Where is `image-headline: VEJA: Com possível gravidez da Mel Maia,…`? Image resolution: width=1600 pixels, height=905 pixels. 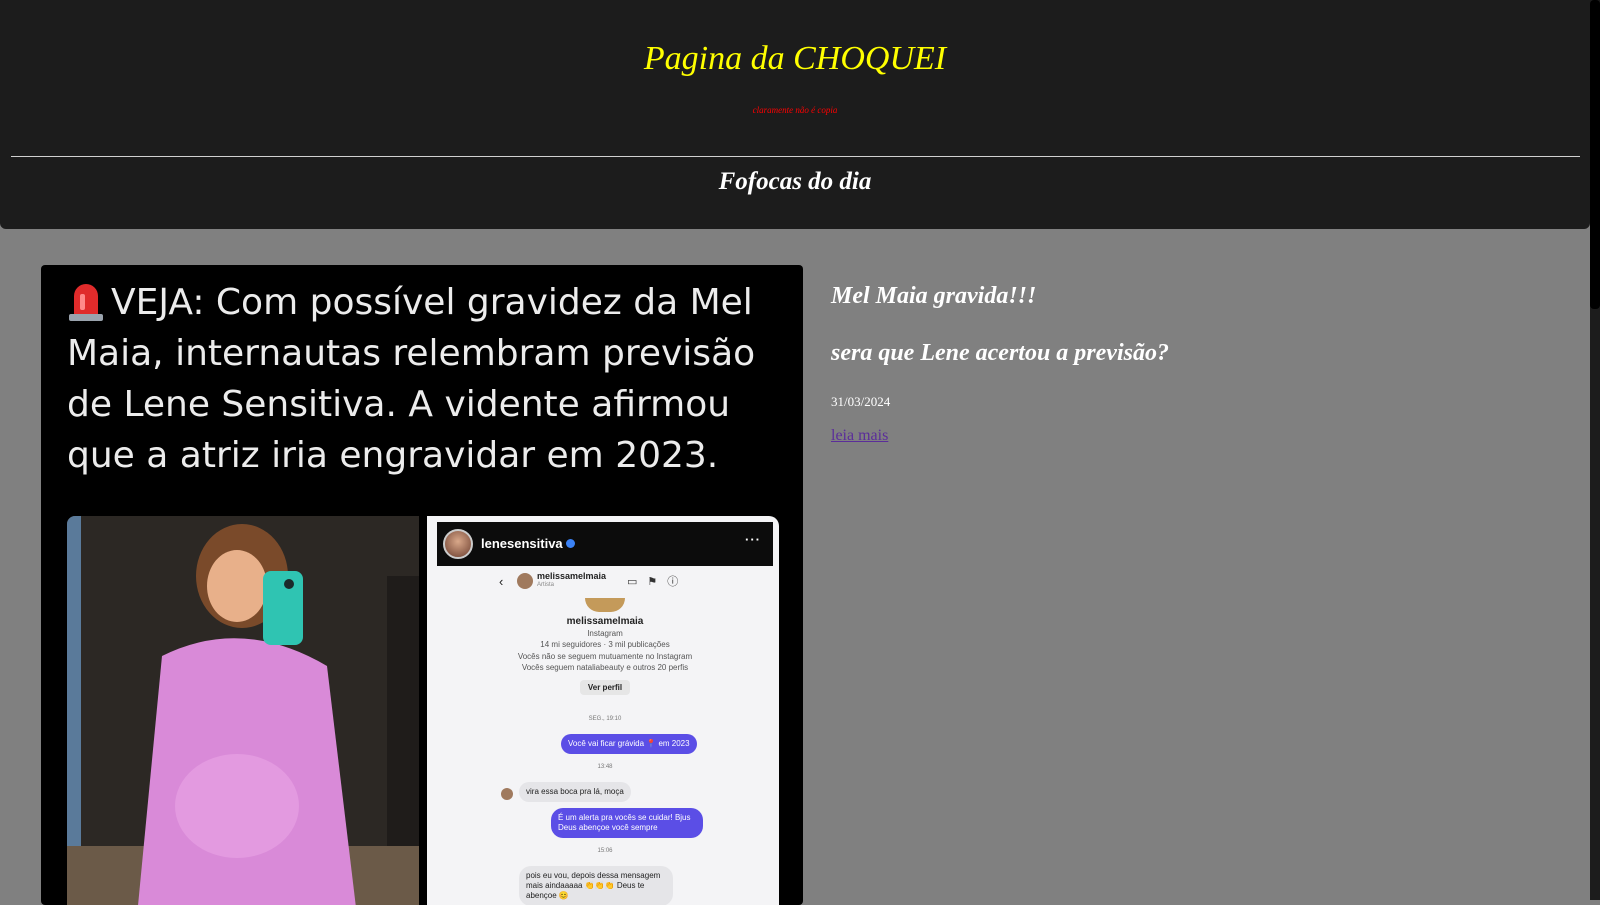 image-headline: VEJA: Com possível gravidez da Mel Maia,… is located at coordinates (427, 379).